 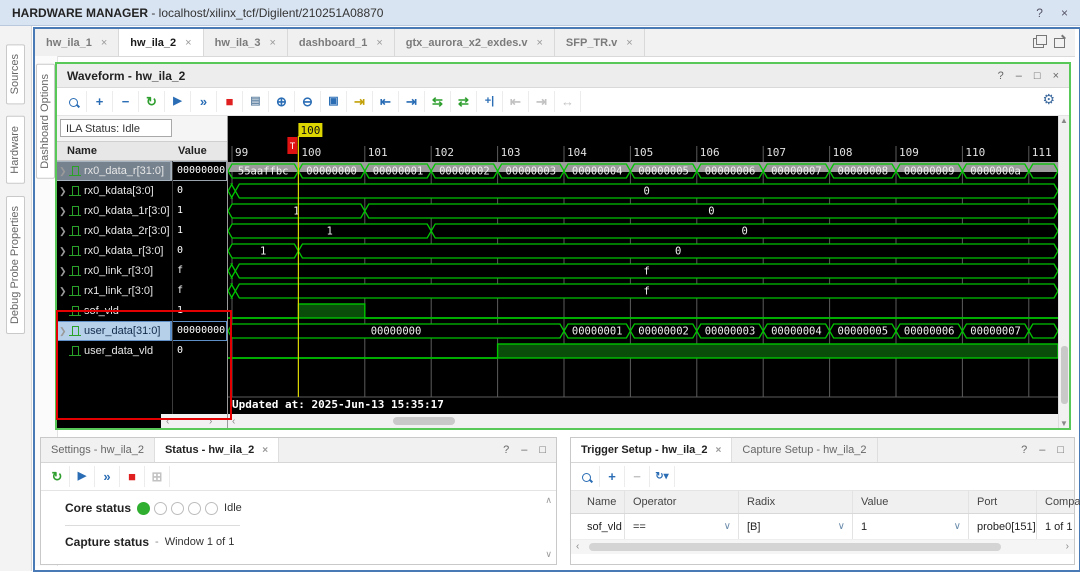 What do you see at coordinates (114, 211) in the screenshot?
I see `signal-name-cell: ❯ rx0_kdata_1r[3:0]` at bounding box center [114, 211].